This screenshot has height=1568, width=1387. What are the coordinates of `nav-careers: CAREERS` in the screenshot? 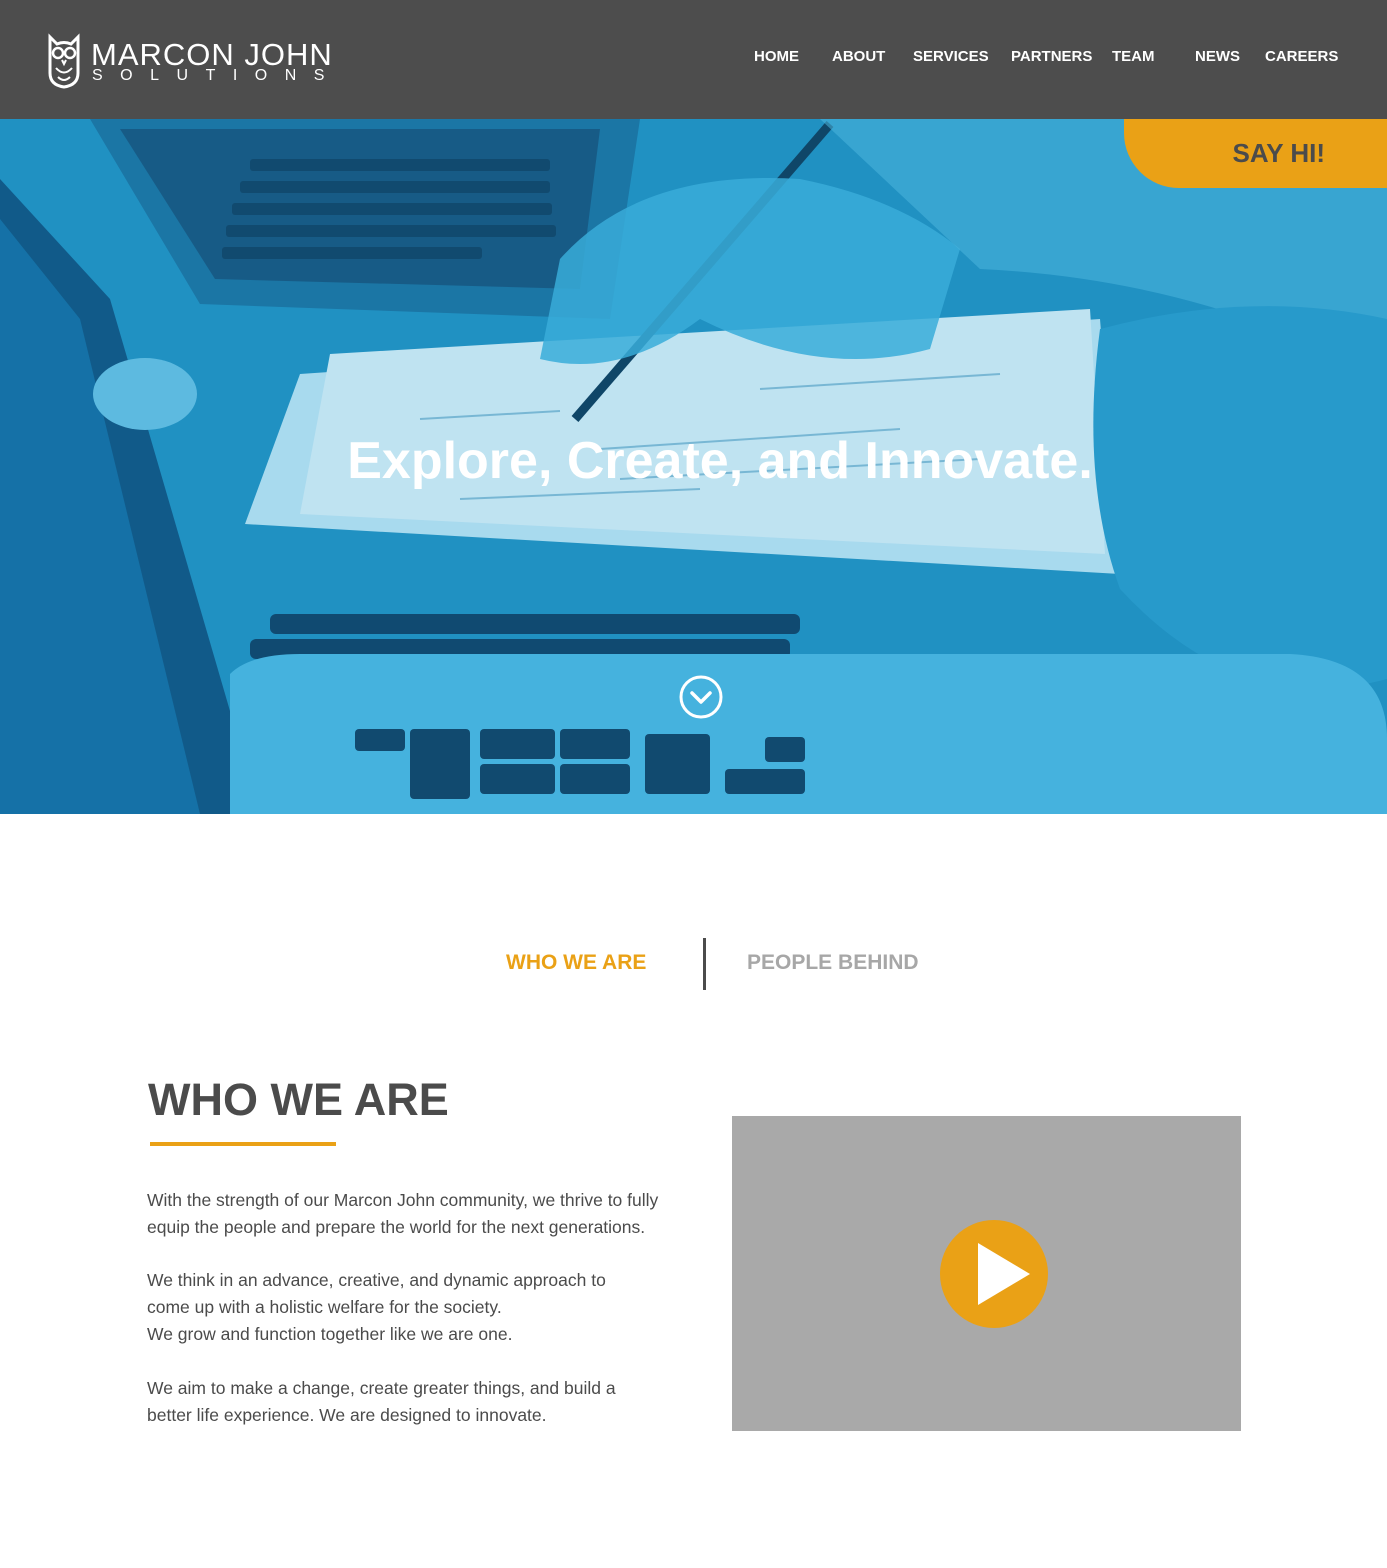 It's located at (1301, 56).